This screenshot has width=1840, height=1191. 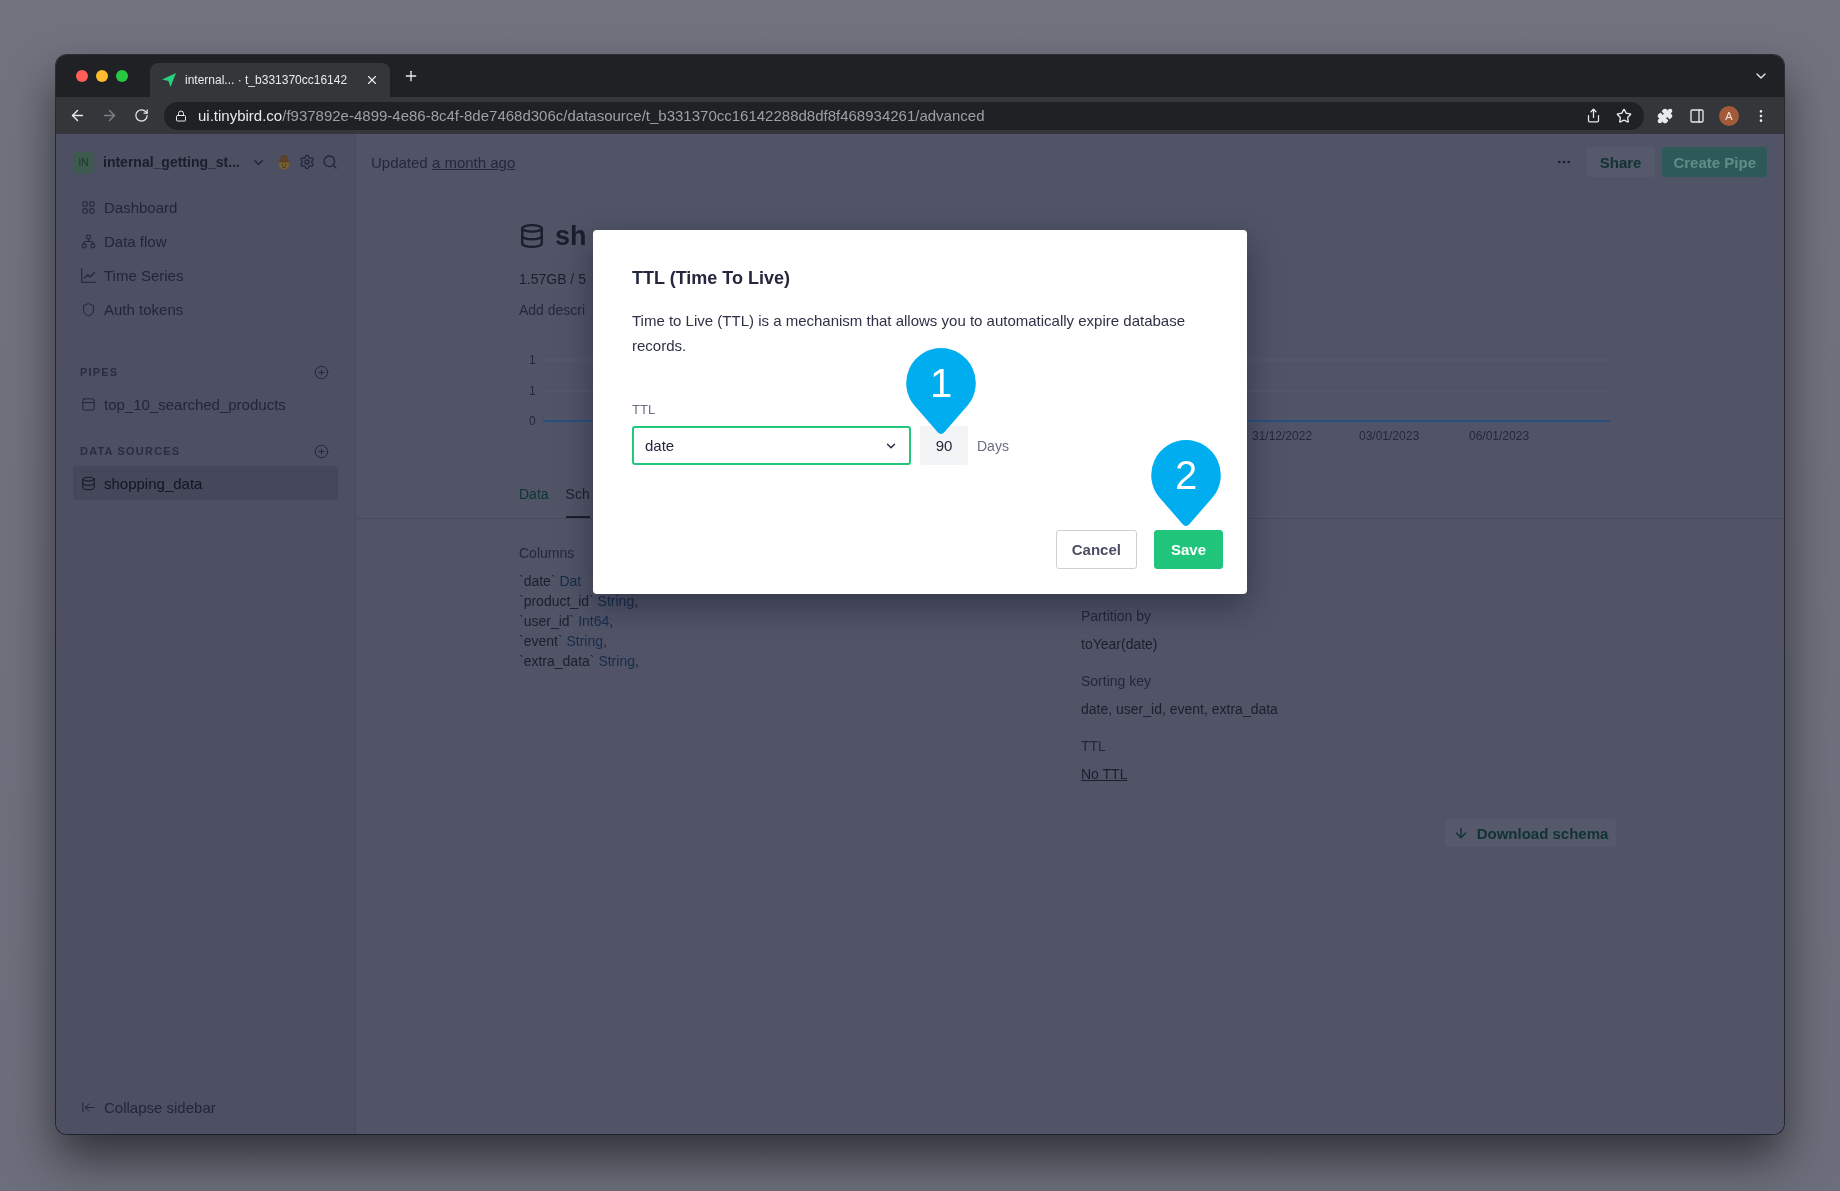 What do you see at coordinates (579, 661) in the screenshot?
I see `column-definition: `extra_data` String,` at bounding box center [579, 661].